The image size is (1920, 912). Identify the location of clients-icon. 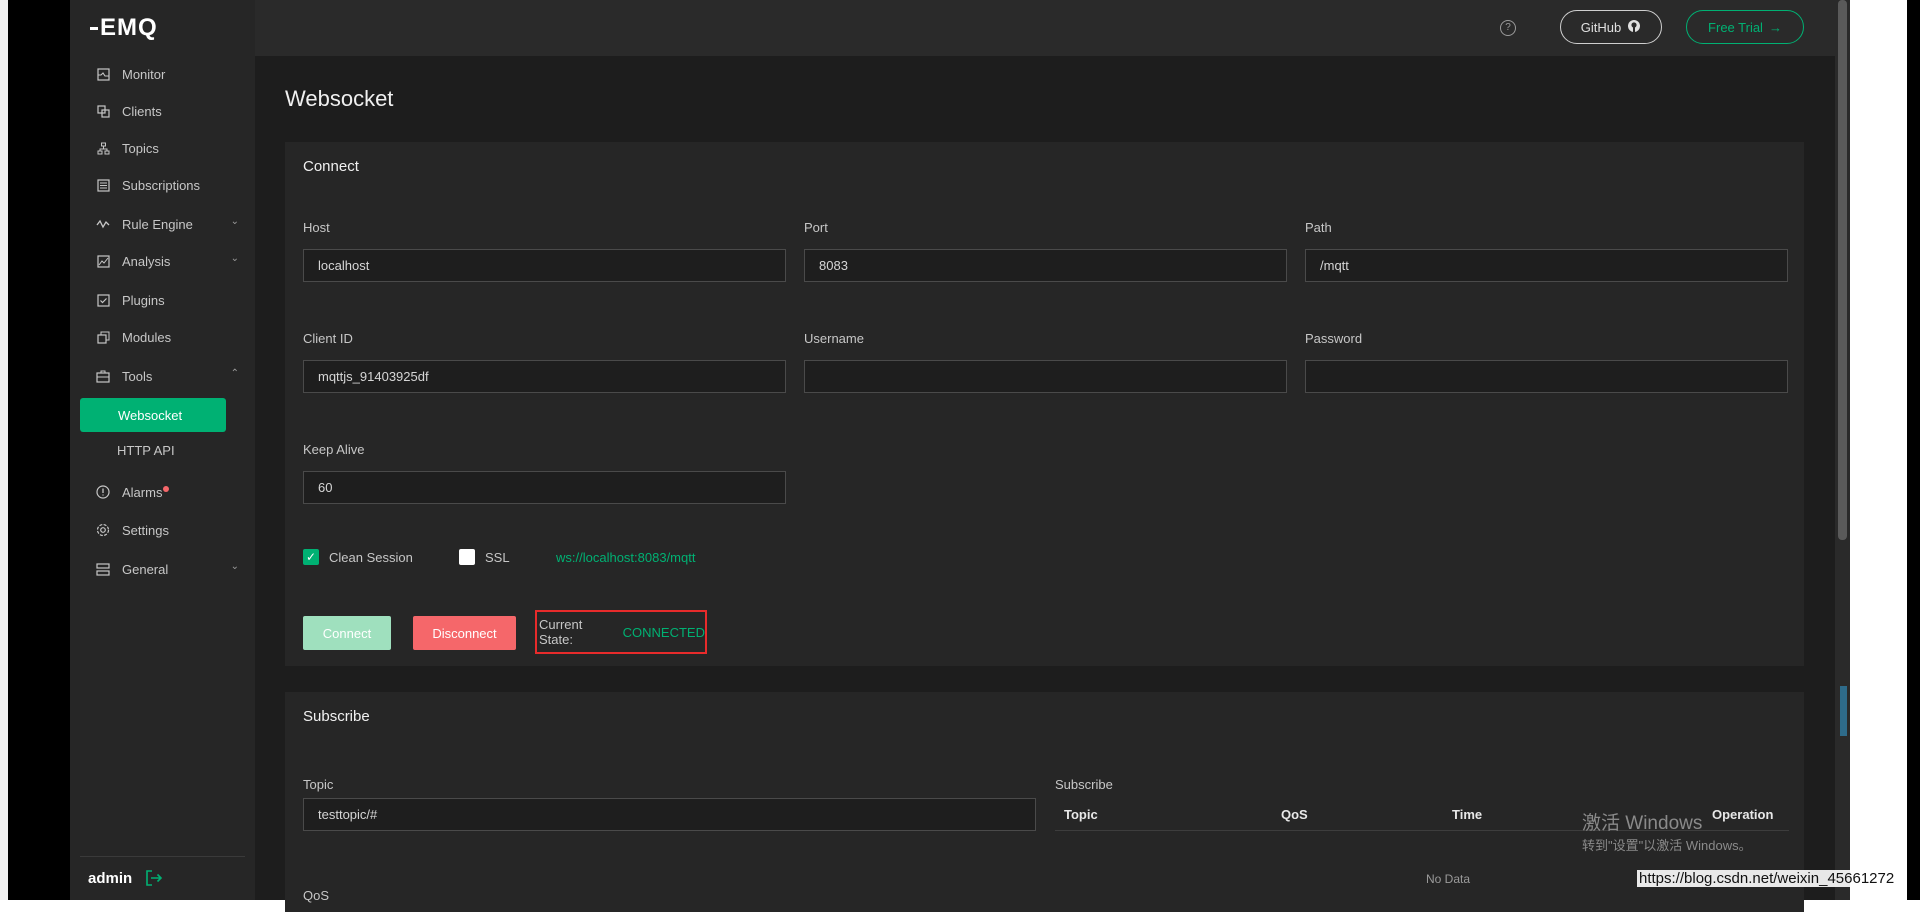
(103, 111).